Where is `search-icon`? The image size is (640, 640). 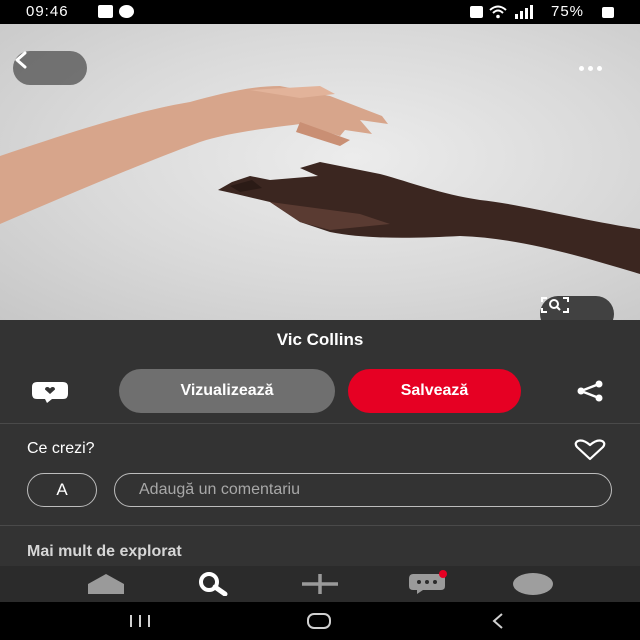
search-icon is located at coordinates (213, 584).